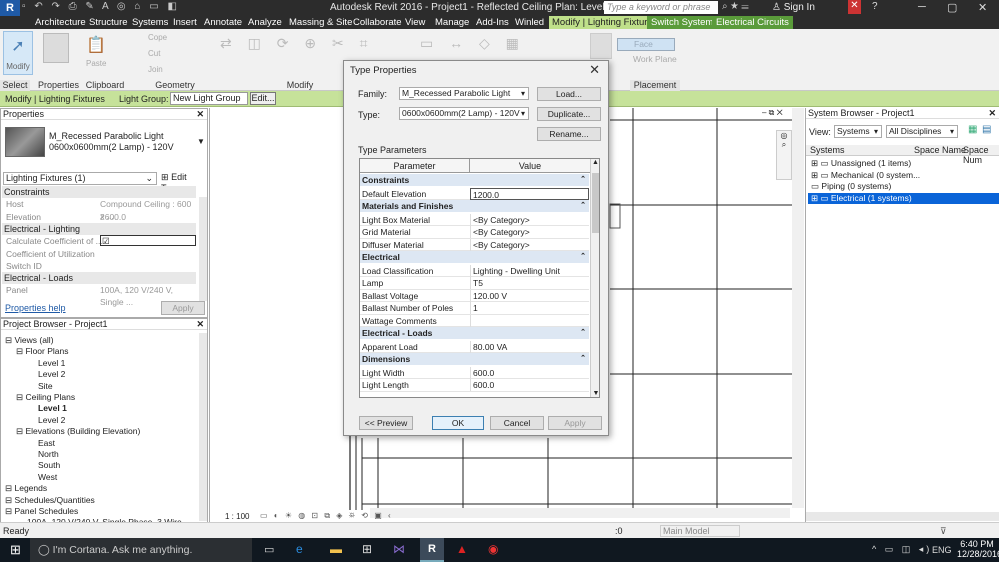 The width and height of the screenshot is (999, 562). I want to click on tab-analyze: Analyze, so click(265, 22).